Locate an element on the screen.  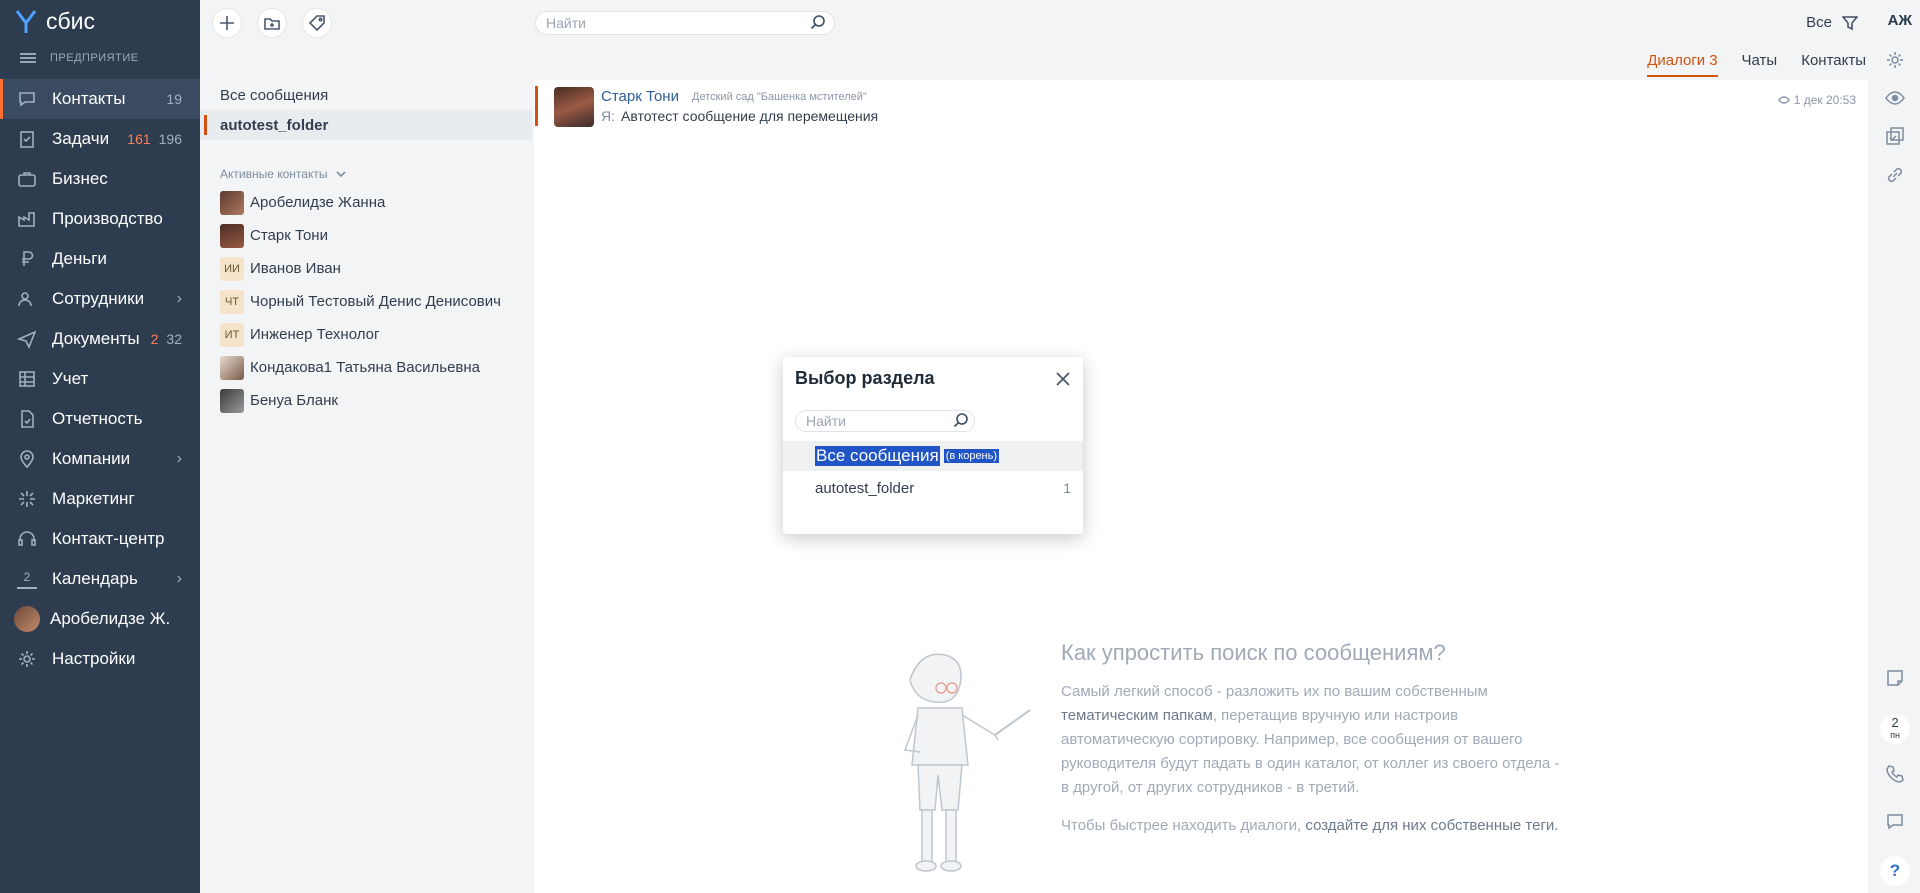
org-switcher: ПРЕДПРИЯТИЕ is located at coordinates (79, 58).